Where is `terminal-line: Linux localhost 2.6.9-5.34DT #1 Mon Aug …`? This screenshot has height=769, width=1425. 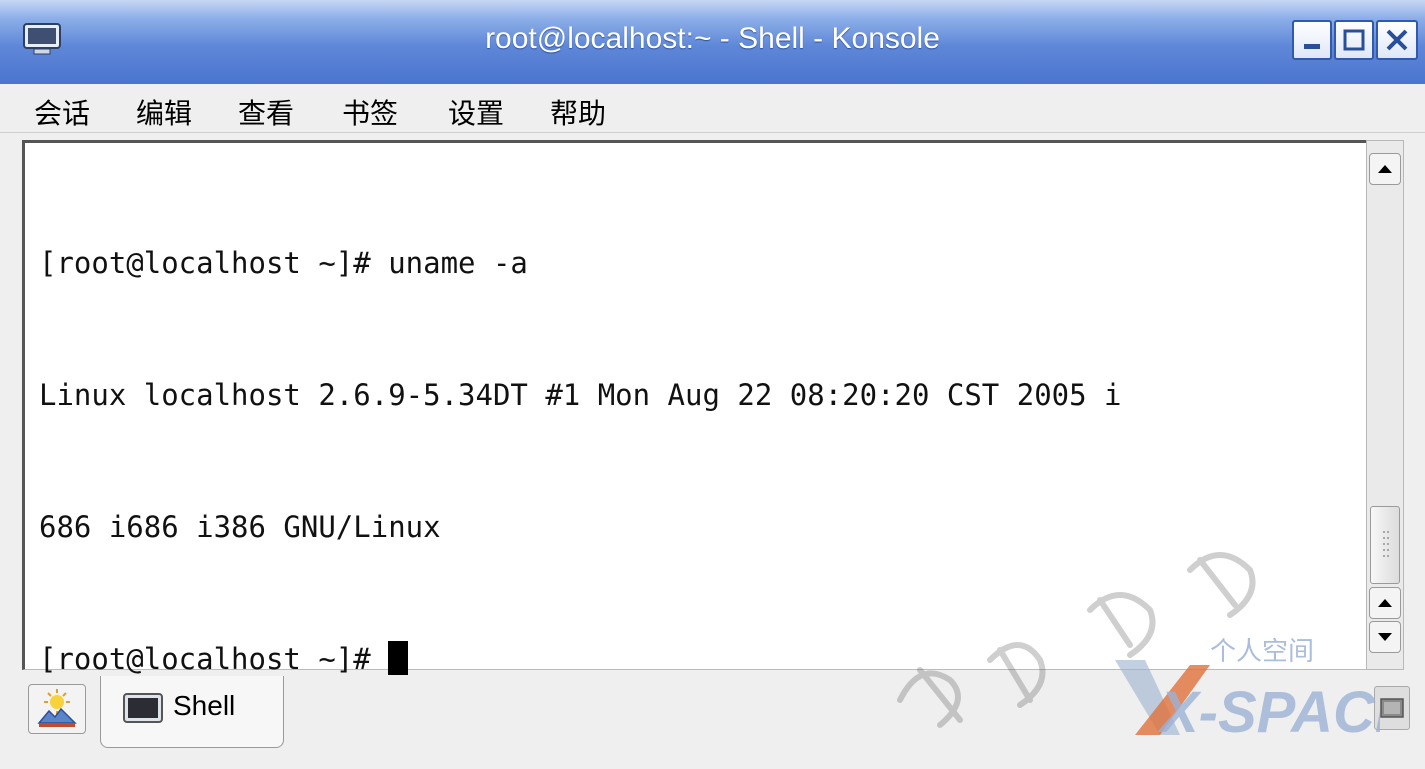
terminal-line: Linux localhost 2.6.9-5.34DT #1 Mon Aug … is located at coordinates (580, 395).